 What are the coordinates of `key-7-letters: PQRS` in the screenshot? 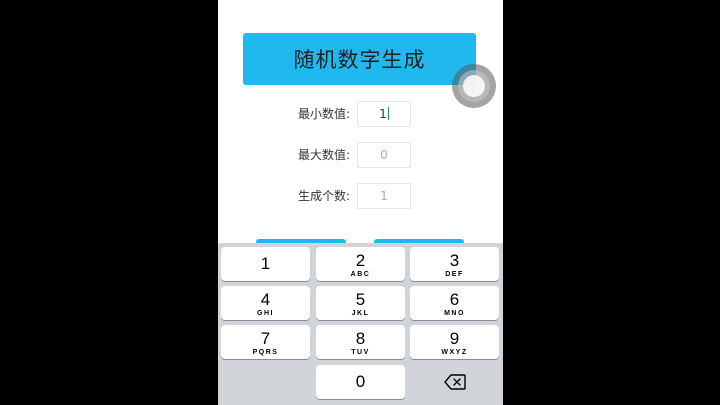 It's located at (265, 352).